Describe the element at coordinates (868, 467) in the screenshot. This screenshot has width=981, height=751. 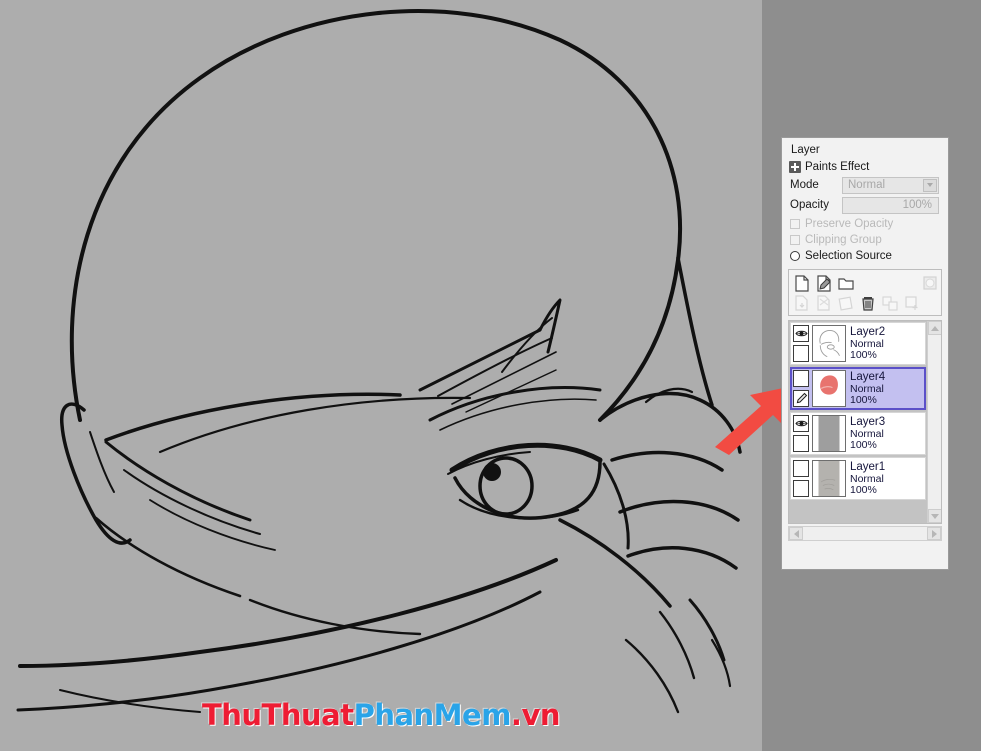
I see `layer-name: Layer1` at that location.